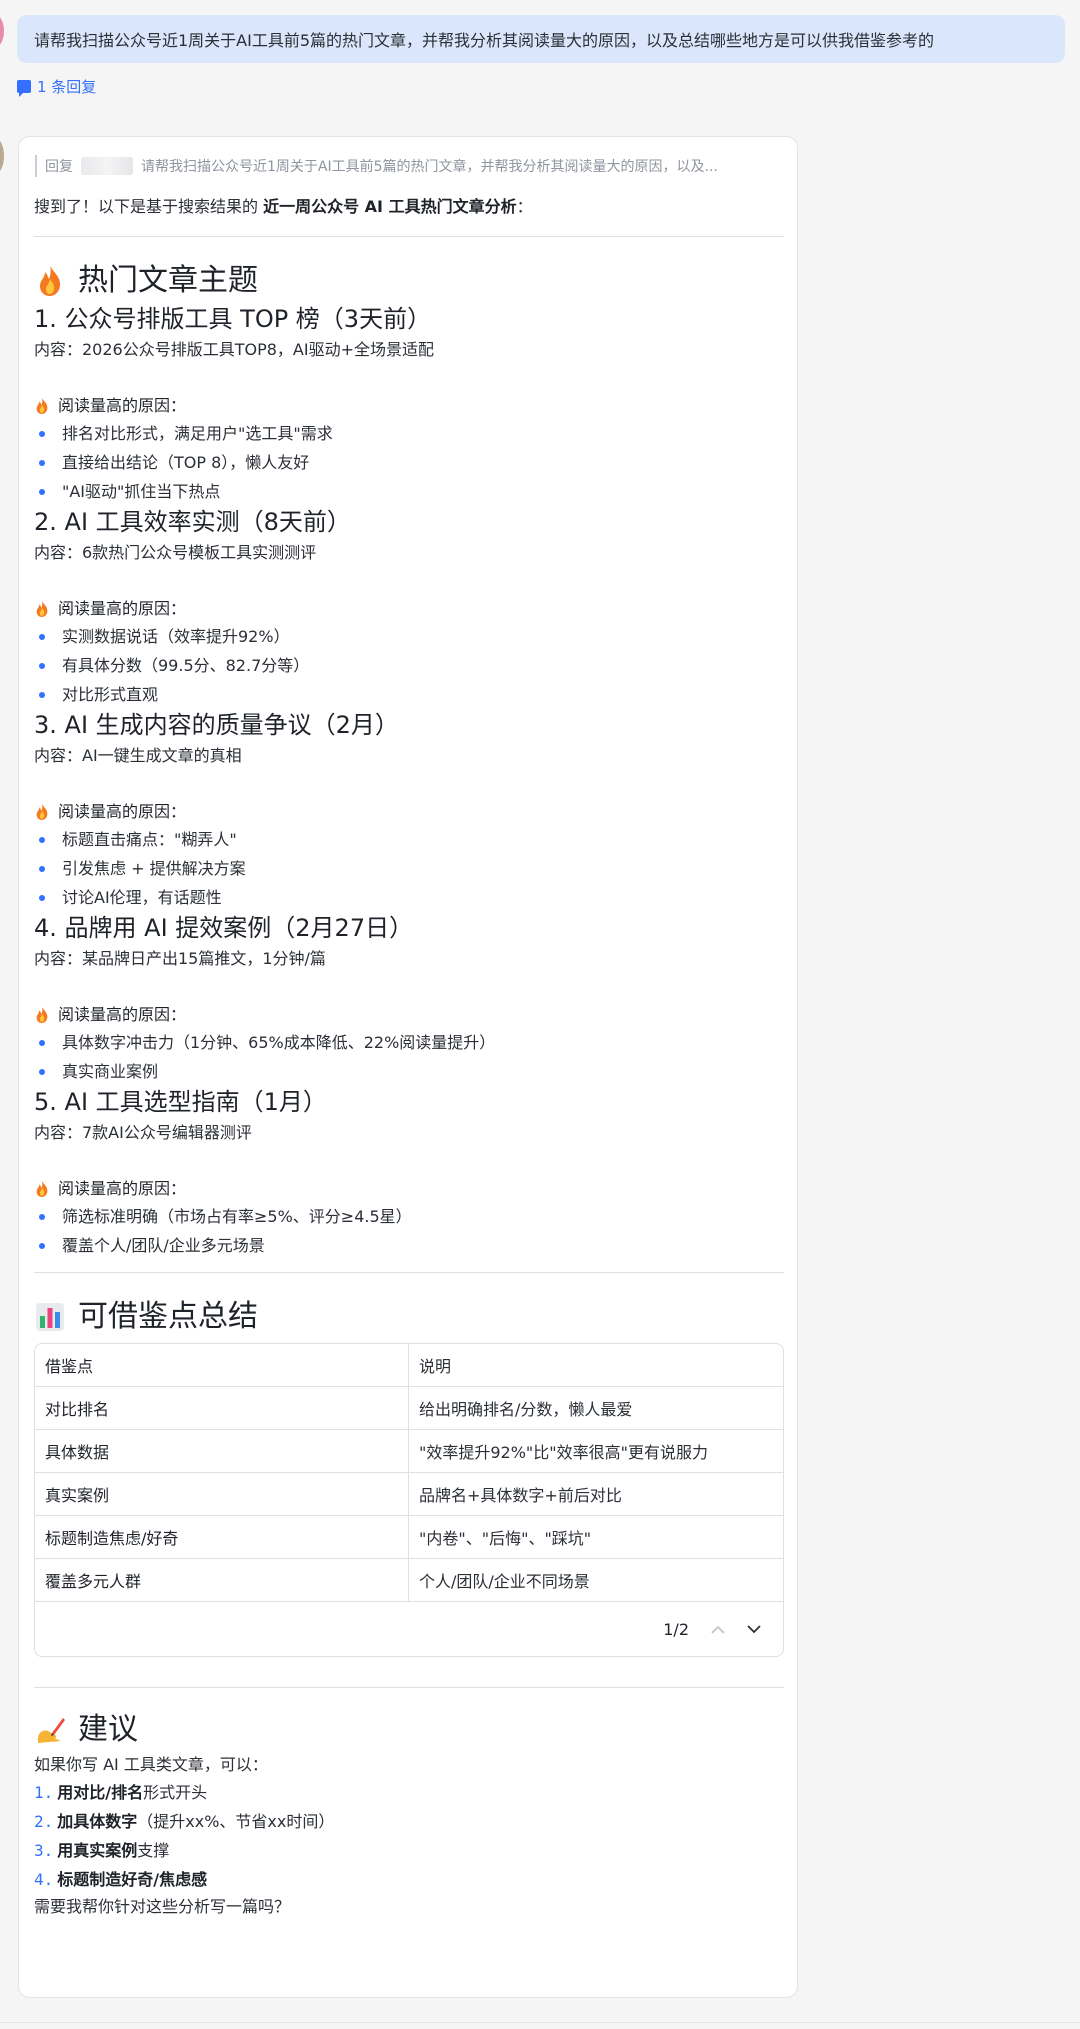  I want to click on section-advice-title: 建议, so click(108, 1729).